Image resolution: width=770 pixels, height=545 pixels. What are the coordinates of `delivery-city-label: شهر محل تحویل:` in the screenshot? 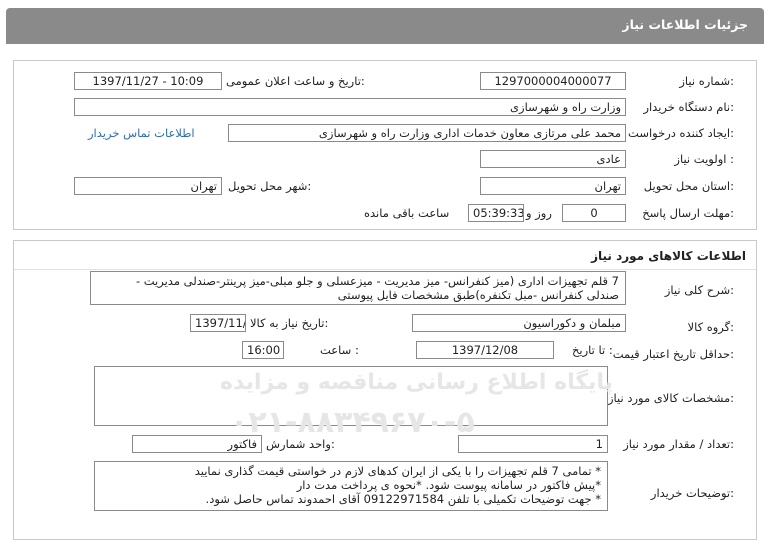 It's located at (270, 186).